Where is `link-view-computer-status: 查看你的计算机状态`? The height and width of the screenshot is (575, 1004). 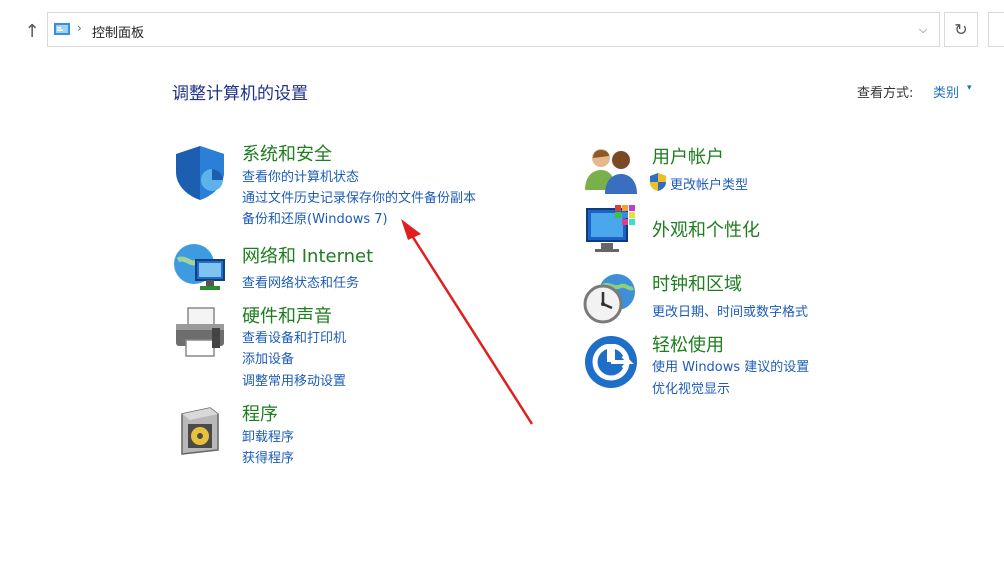 link-view-computer-status: 查看你的计算机状态 is located at coordinates (300, 175).